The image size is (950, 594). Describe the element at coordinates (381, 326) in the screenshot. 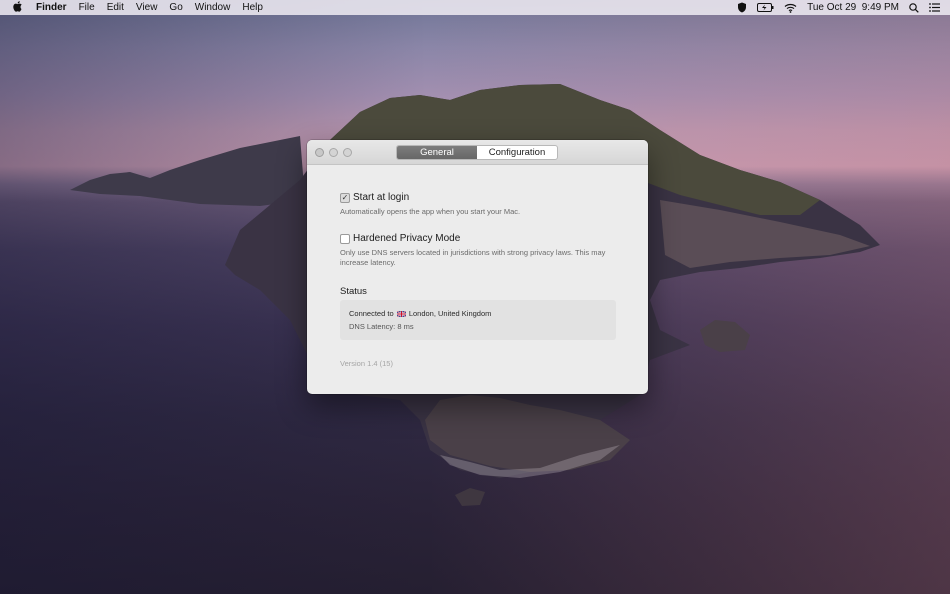

I see `dns-latency: DNS Latency: 8 ms` at that location.